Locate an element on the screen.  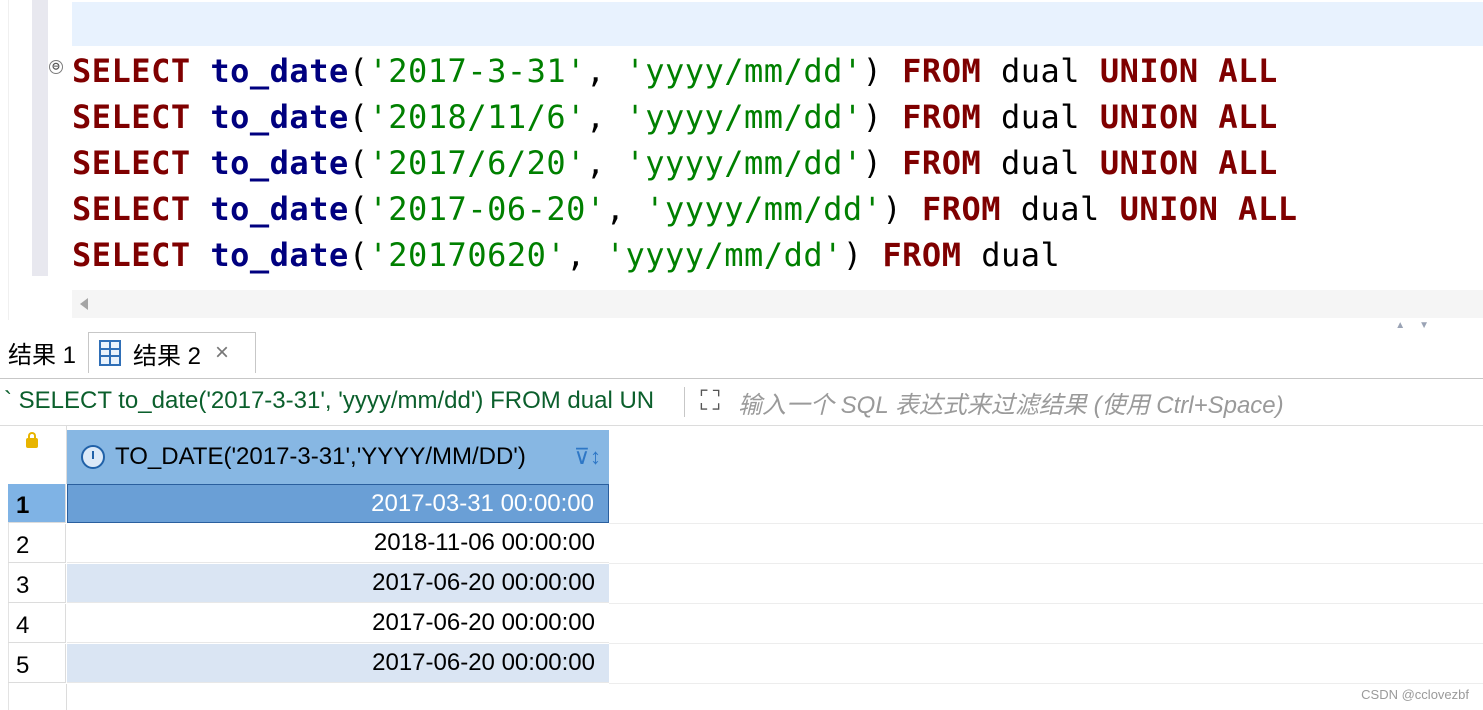
tab-label: 结果 2 is located at coordinates (167, 356).